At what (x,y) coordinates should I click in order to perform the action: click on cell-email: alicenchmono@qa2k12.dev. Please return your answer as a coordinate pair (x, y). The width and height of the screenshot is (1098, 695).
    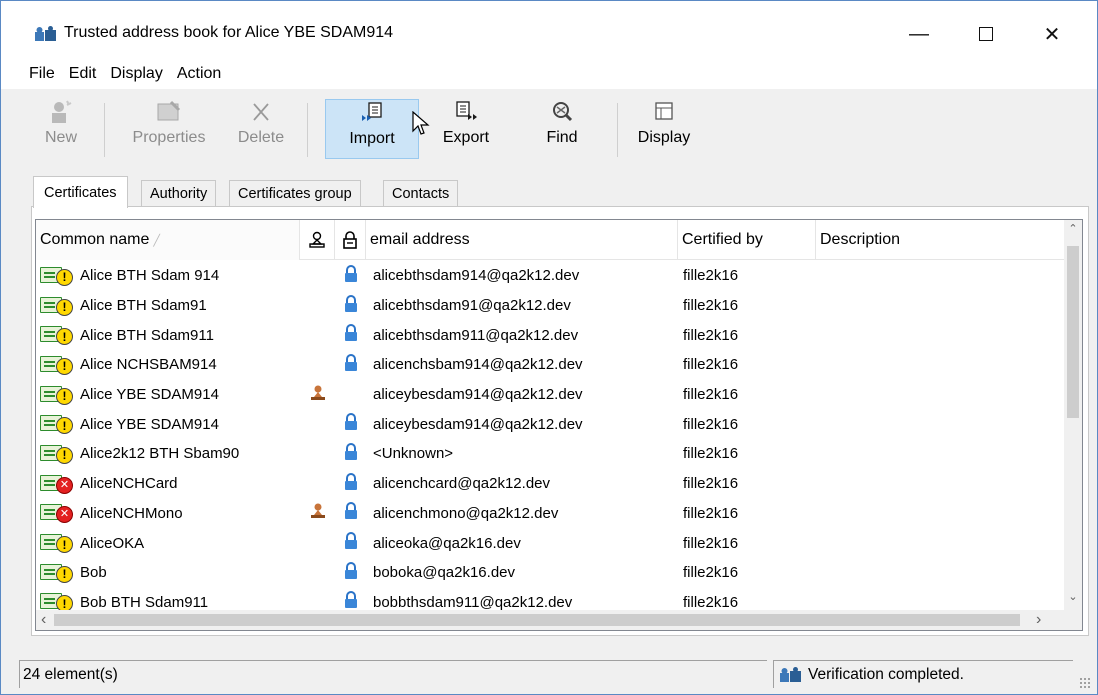
    Looking at the image, I should click on (466, 513).